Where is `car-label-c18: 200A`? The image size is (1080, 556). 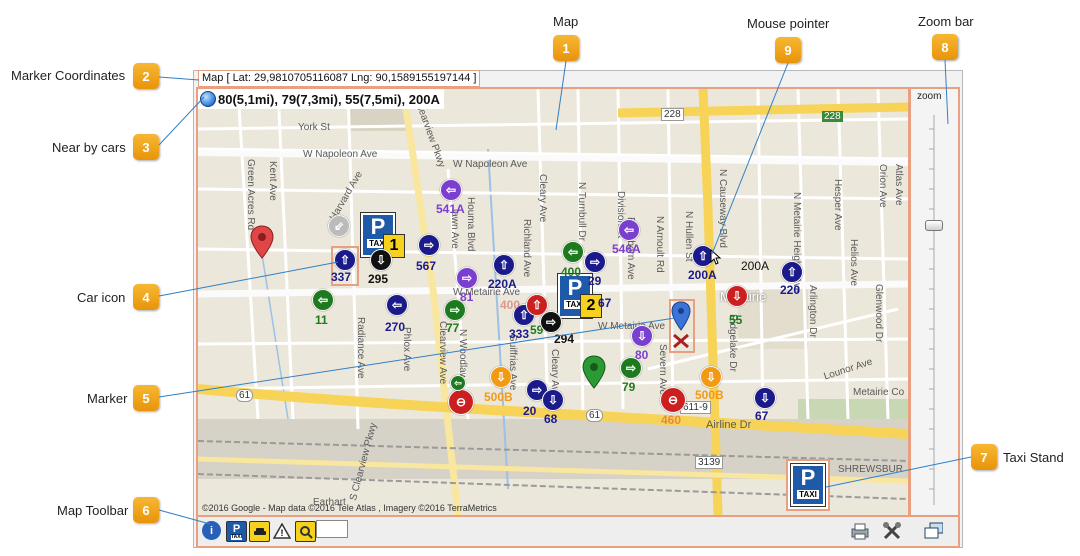
car-label-c18: 200A is located at coordinates (755, 266).